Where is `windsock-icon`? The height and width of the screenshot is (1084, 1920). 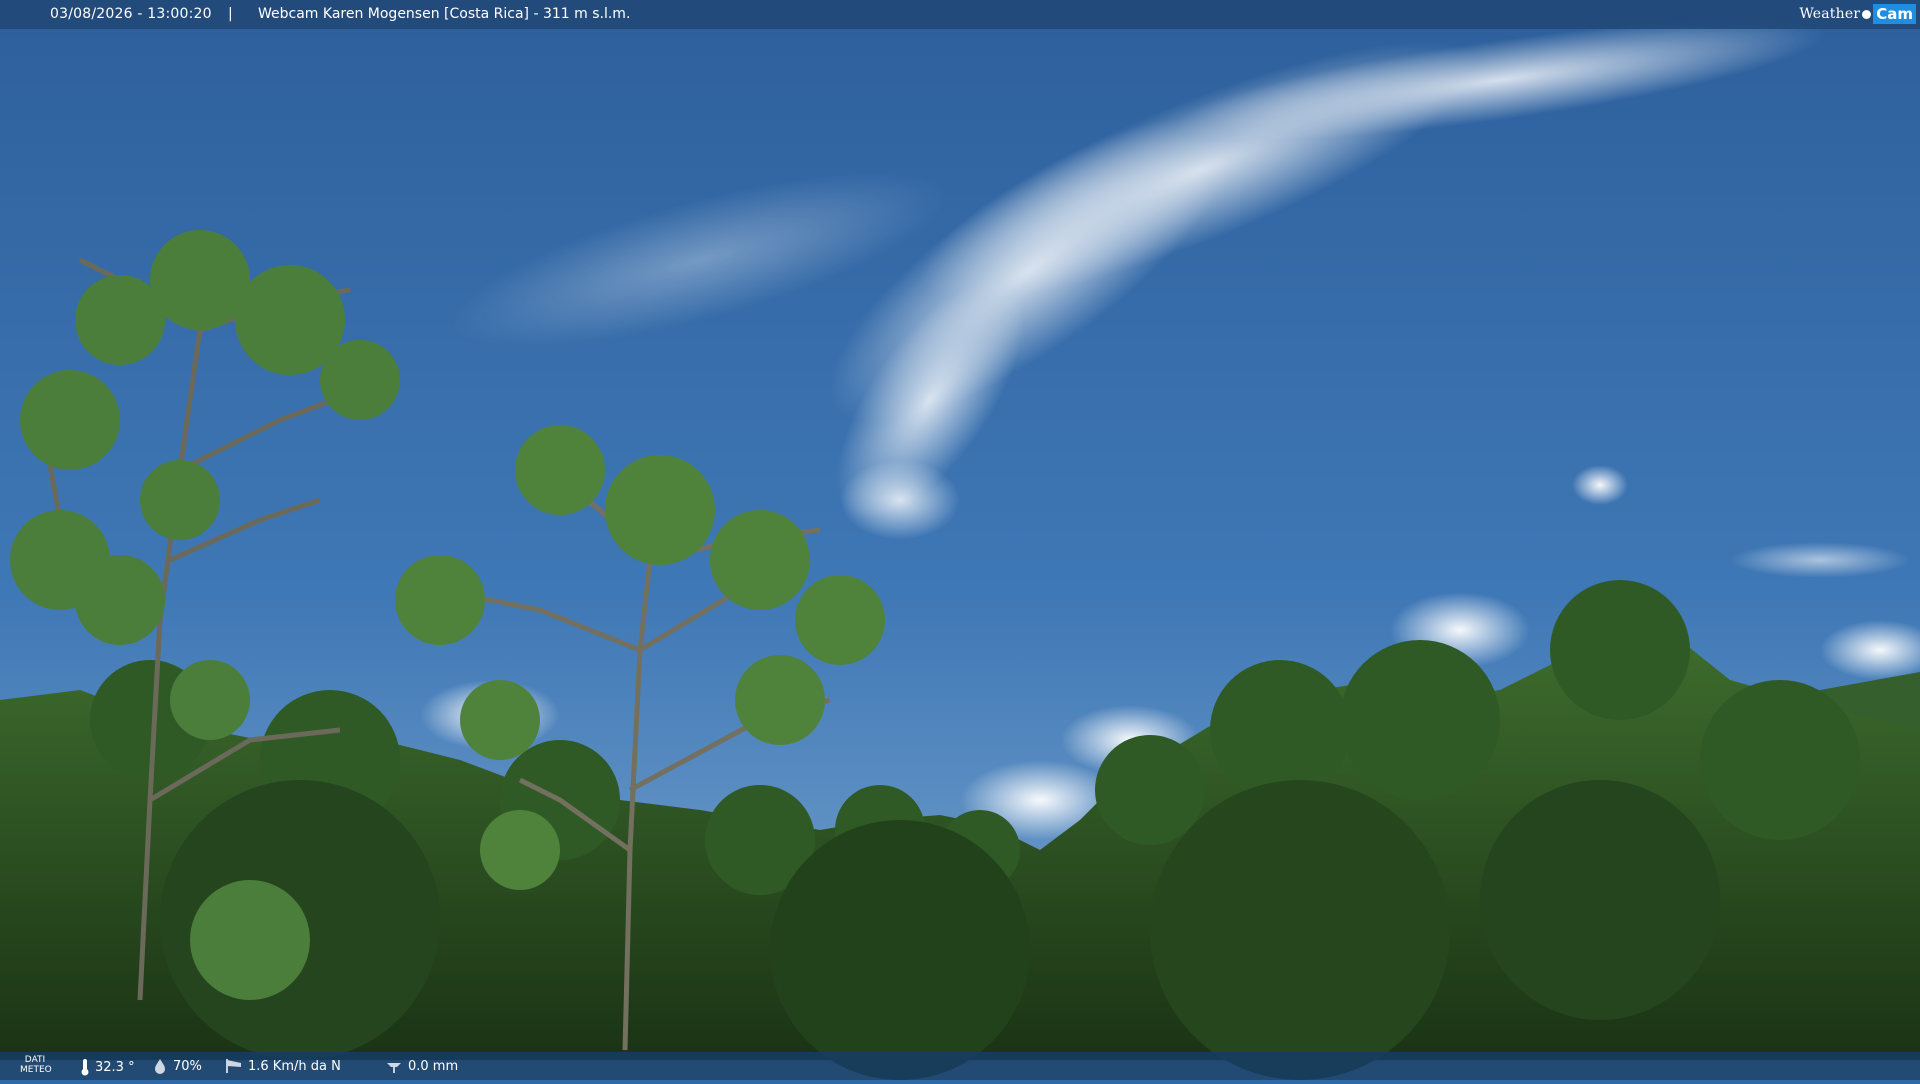 windsock-icon is located at coordinates (233, 1066).